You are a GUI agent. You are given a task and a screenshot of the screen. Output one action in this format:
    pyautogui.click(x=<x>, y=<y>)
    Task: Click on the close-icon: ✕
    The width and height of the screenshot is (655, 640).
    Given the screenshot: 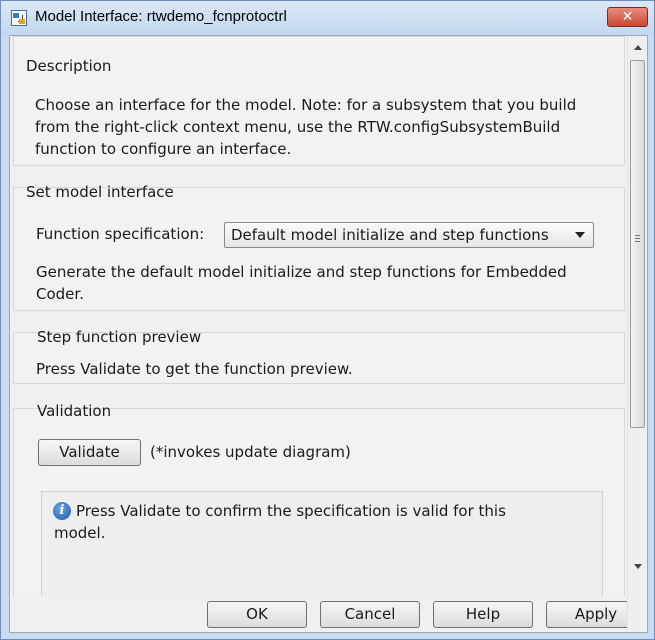 What is the action you would take?
    pyautogui.click(x=627, y=17)
    